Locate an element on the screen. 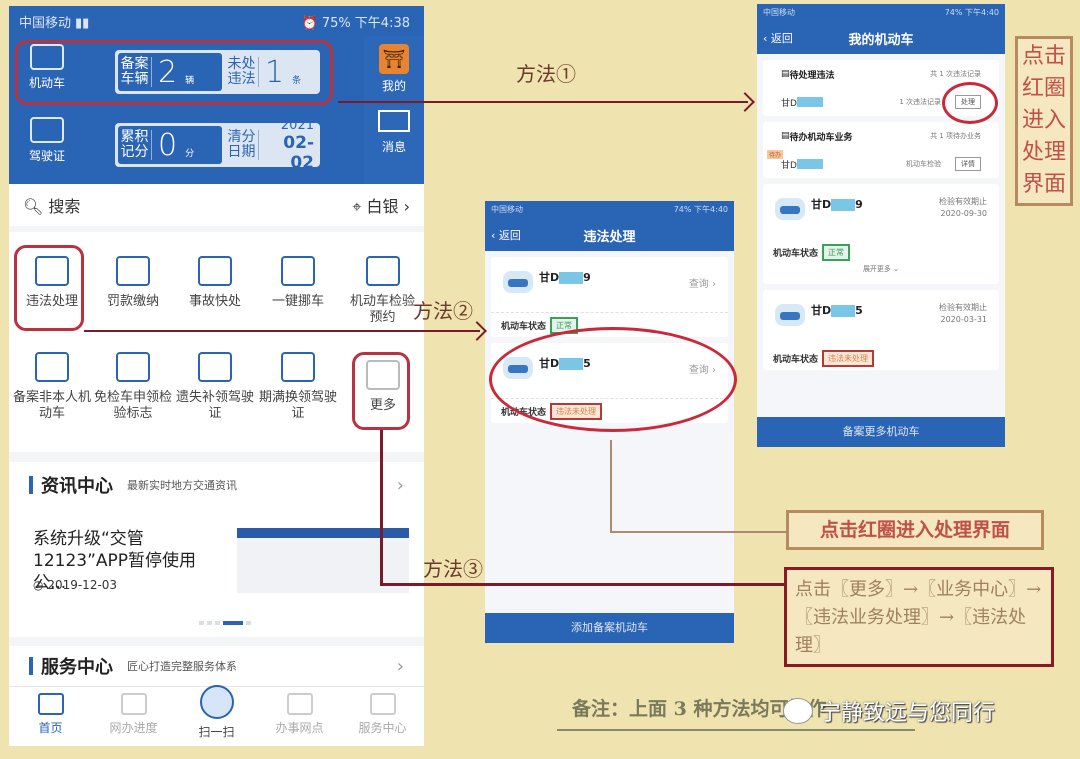 The width and height of the screenshot is (1080, 759). add-vehicle-button: 添加备案机动车 is located at coordinates (609, 628).